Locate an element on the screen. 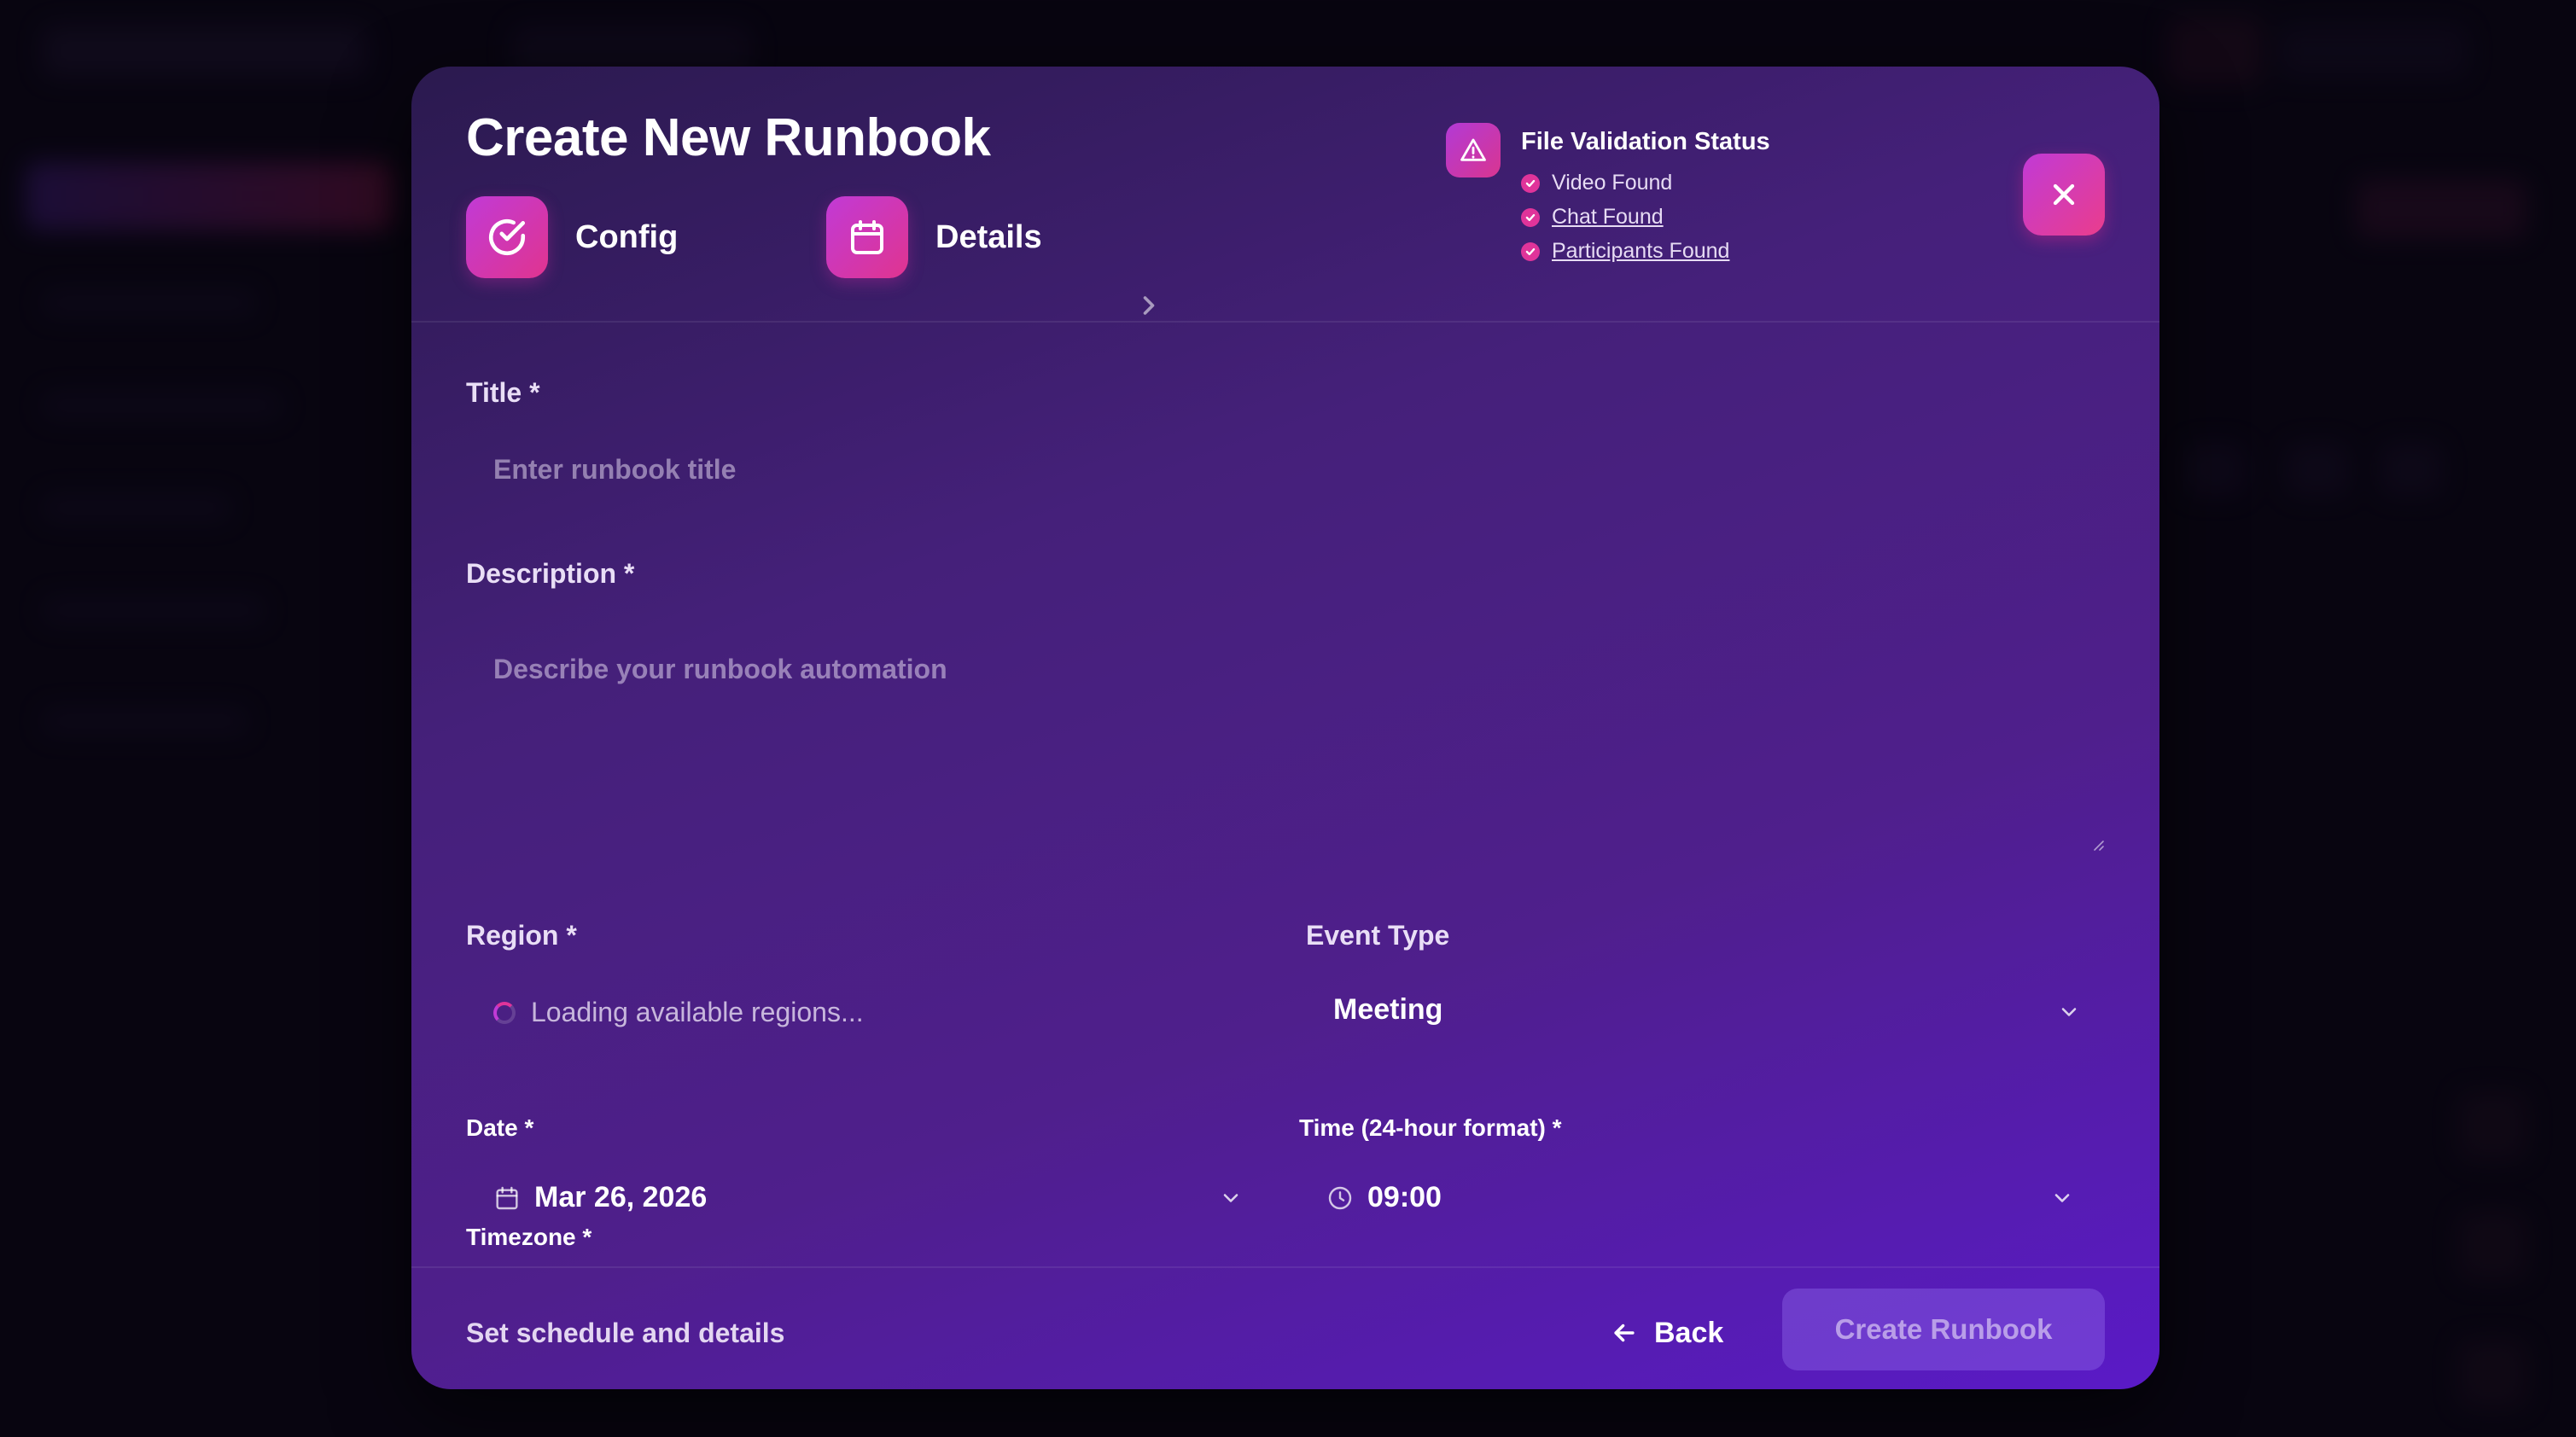 The width and height of the screenshot is (2576, 1437). step-details-label: Details is located at coordinates (988, 236).